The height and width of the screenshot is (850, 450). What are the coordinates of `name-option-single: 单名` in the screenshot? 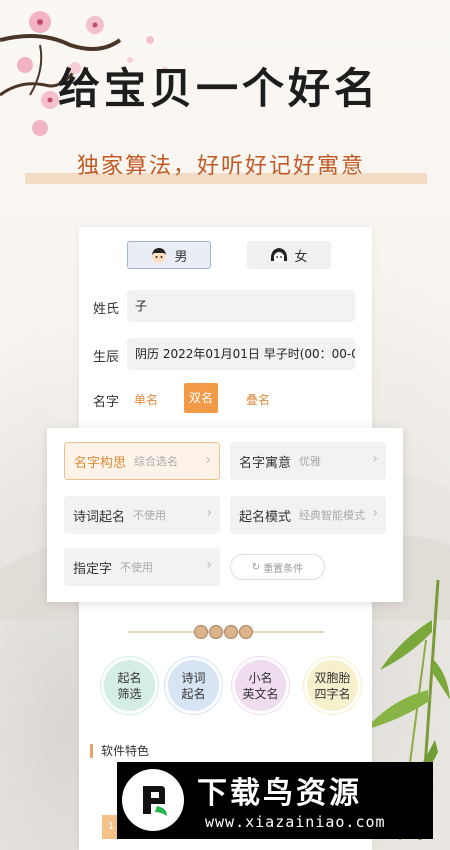 It's located at (146, 399).